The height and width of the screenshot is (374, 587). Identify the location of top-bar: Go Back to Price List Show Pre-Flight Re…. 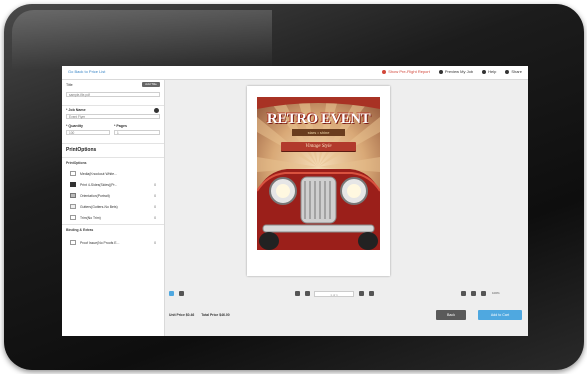
(295, 73).